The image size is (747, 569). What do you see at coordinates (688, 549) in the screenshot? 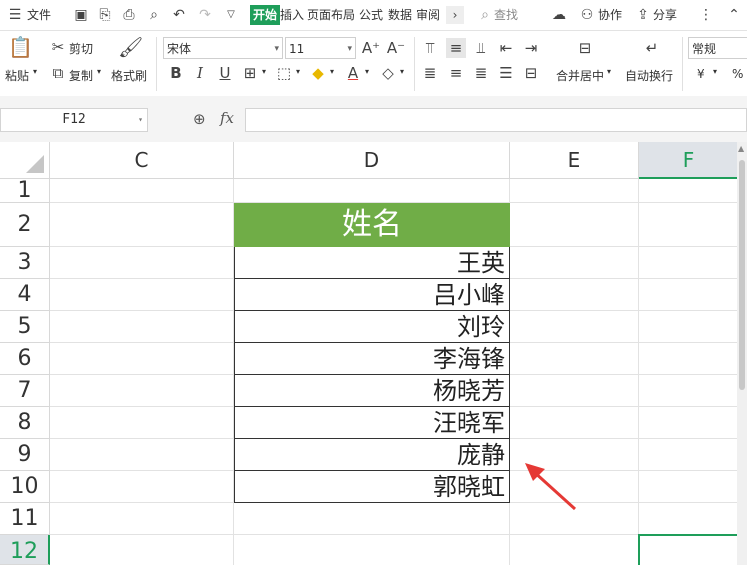
I see `selected-cell-f12` at bounding box center [688, 549].